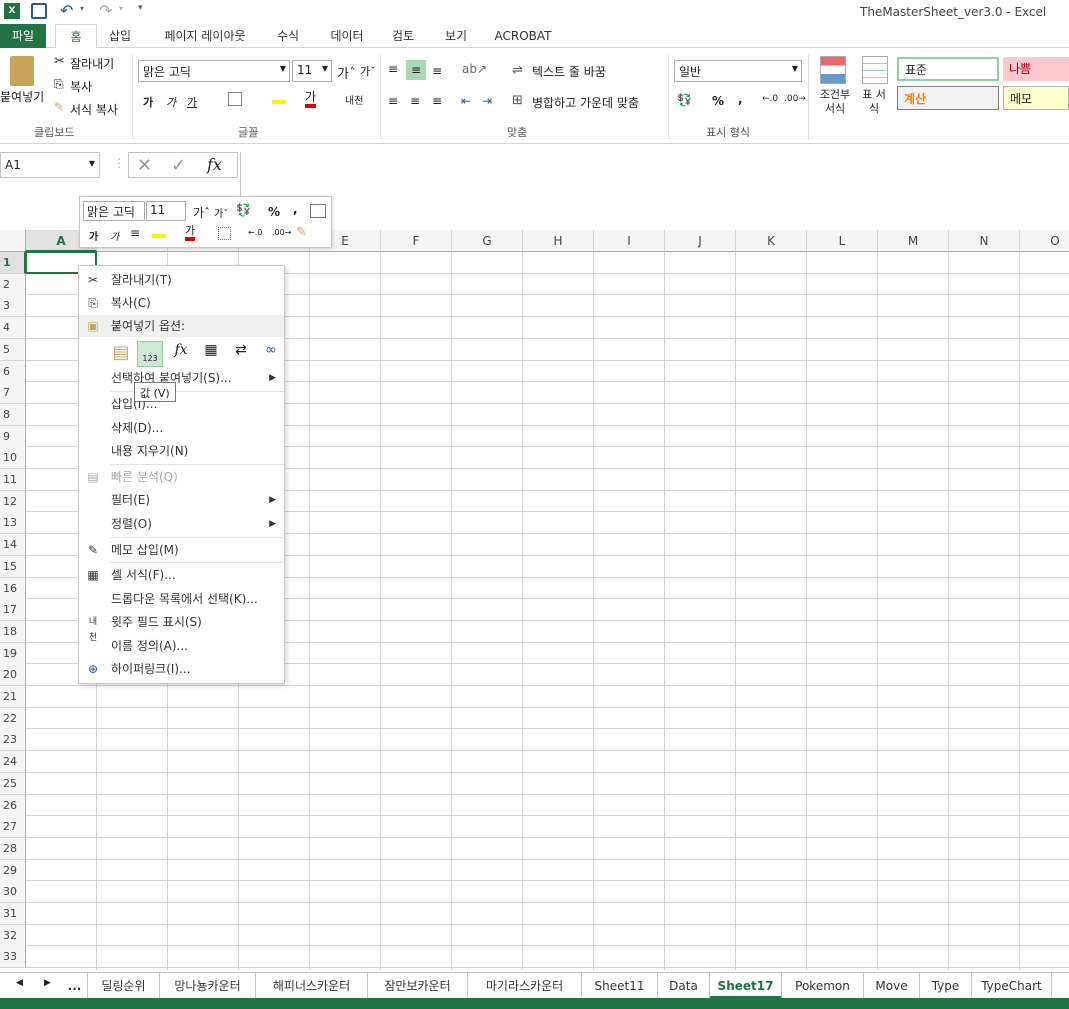  Describe the element at coordinates (746, 986) in the screenshot. I see `sheet-tab: Sheet17` at that location.